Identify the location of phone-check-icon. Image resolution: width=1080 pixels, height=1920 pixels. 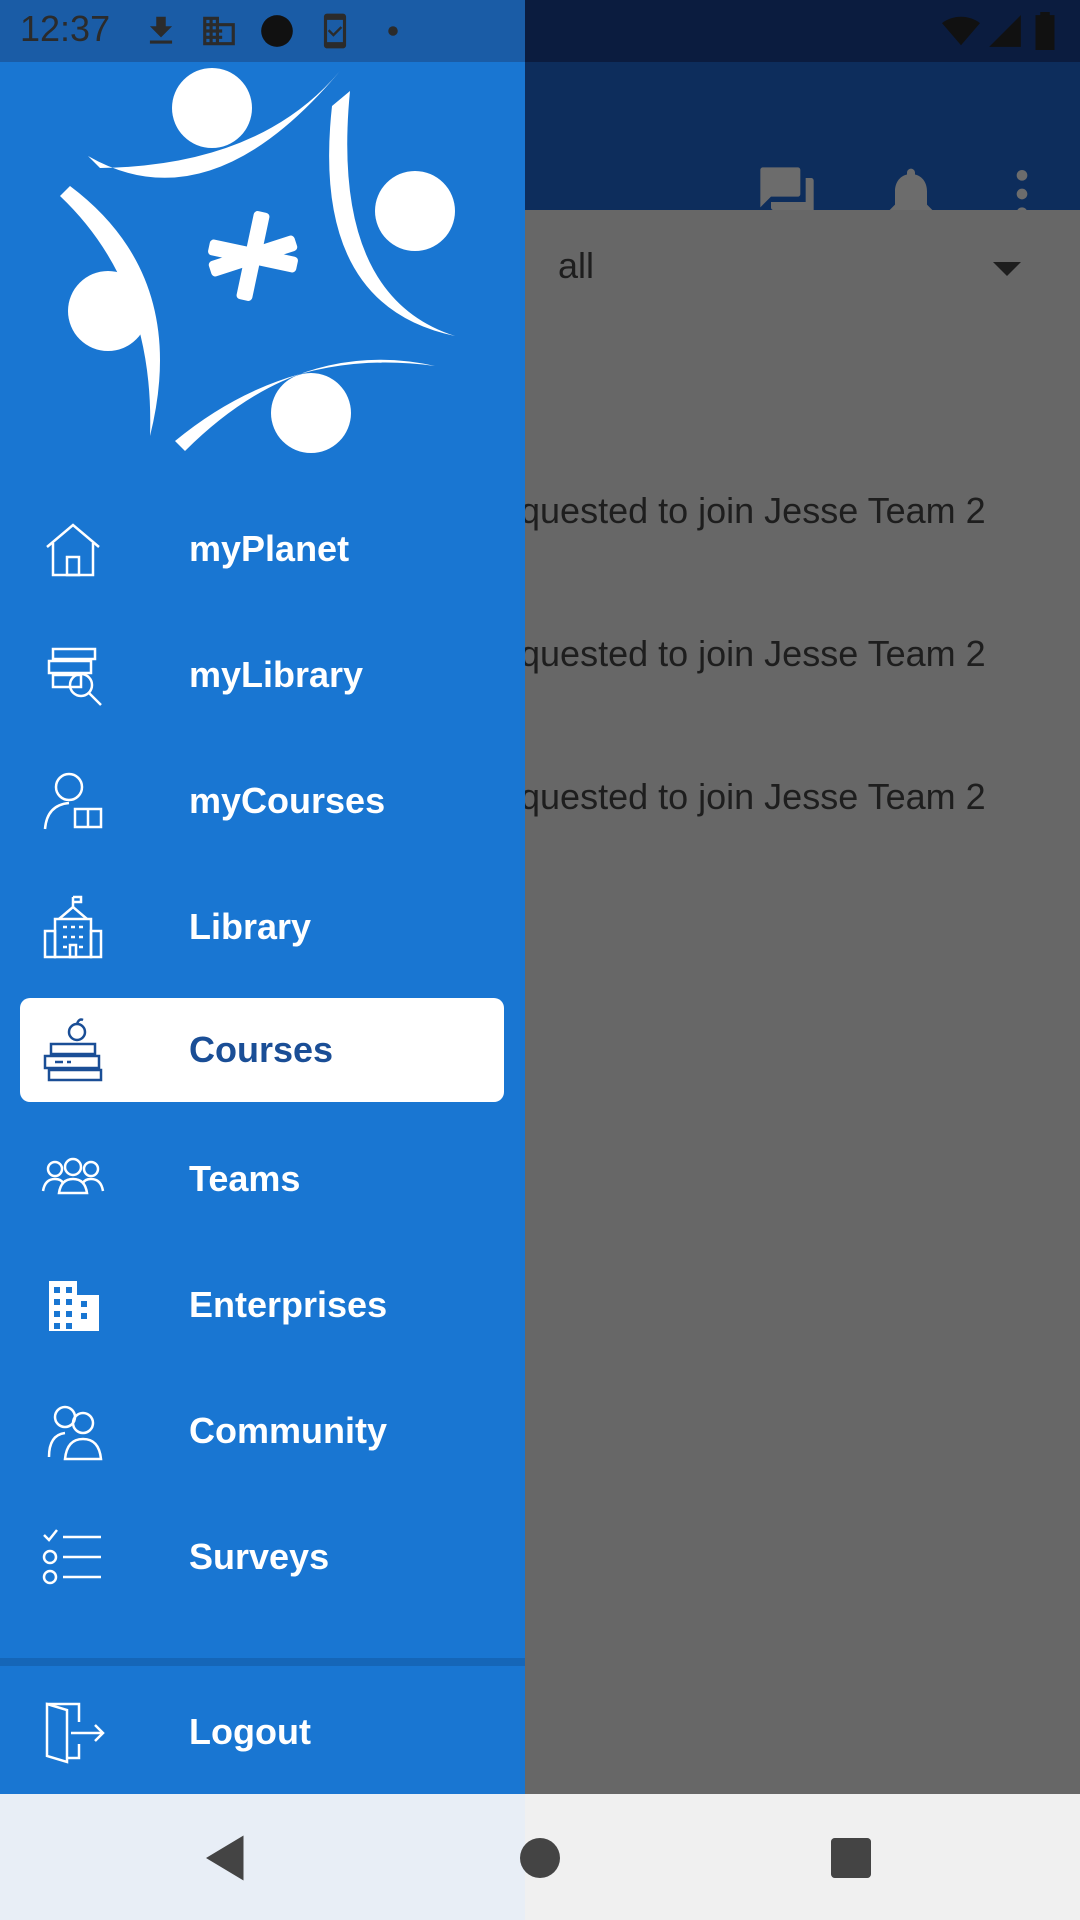
(335, 31).